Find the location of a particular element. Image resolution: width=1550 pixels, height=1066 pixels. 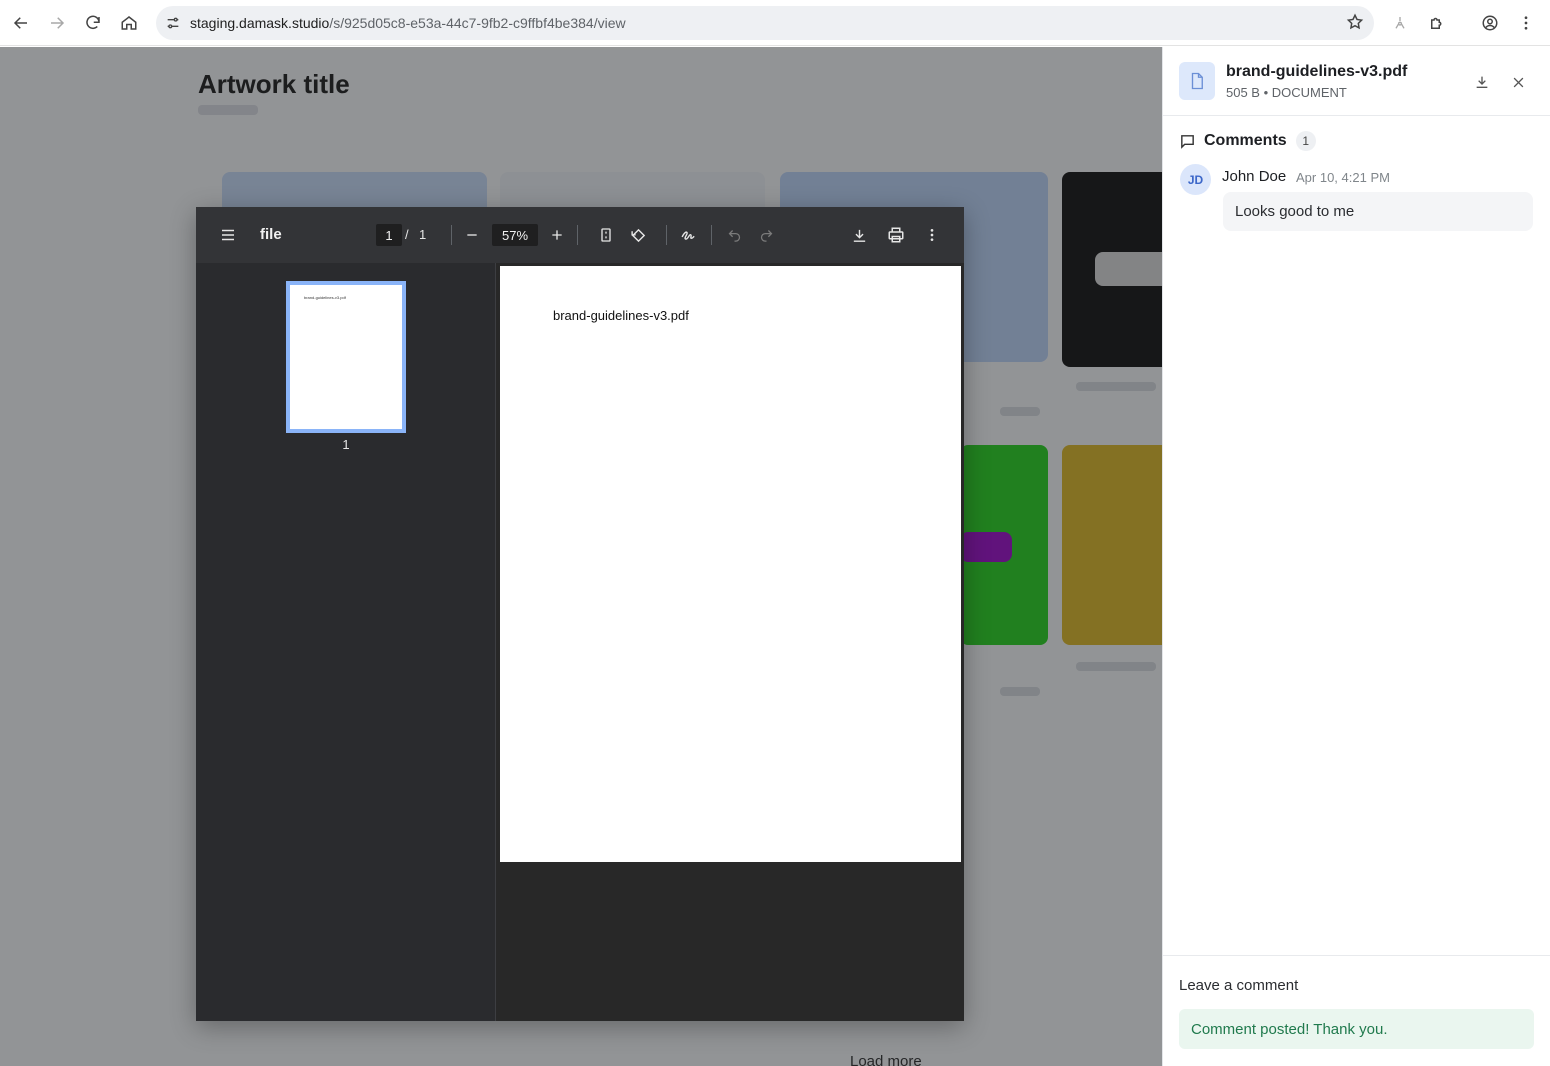

draw-icon is located at coordinates (687, 235).